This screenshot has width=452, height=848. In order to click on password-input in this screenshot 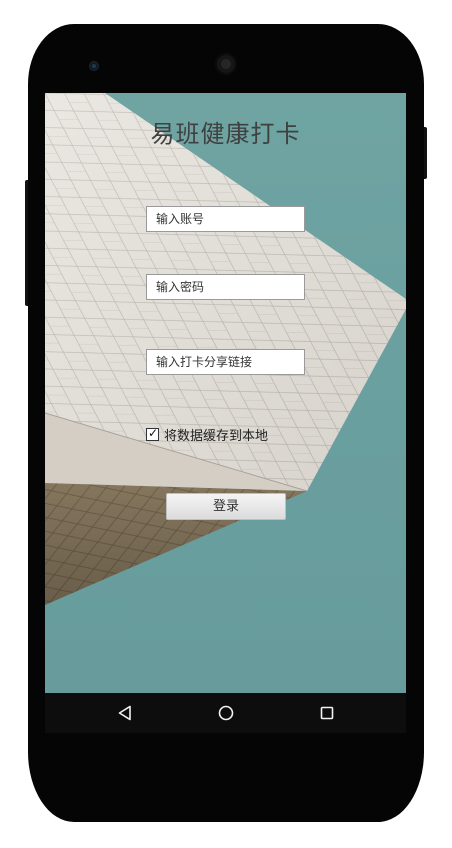, I will do `click(225, 287)`.